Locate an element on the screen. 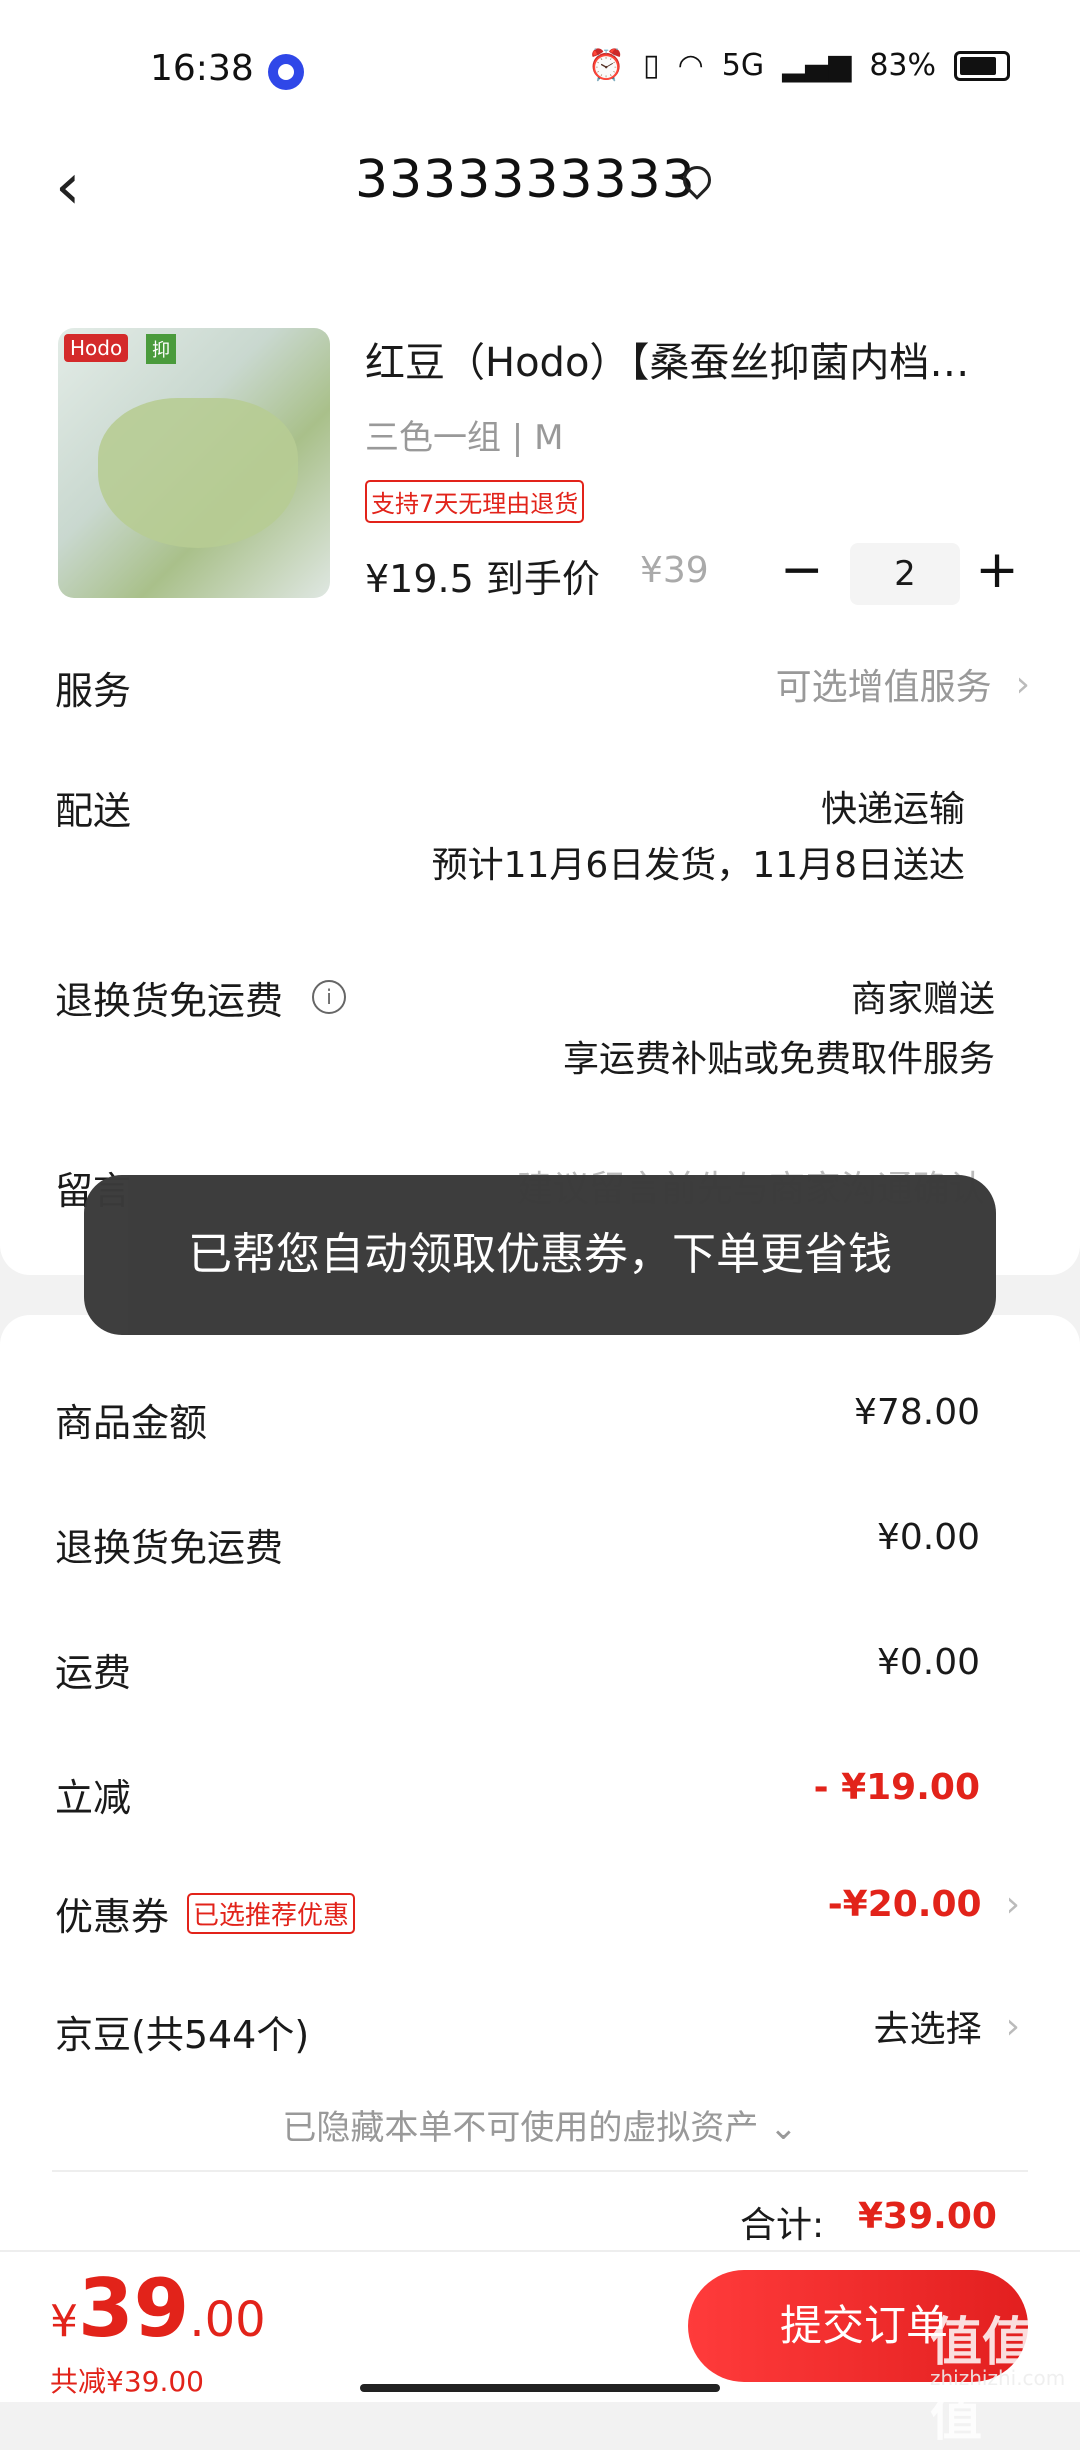 This screenshot has height=2450, width=1080. instant-discount-value: - ¥19.00 is located at coordinates (896, 1787).